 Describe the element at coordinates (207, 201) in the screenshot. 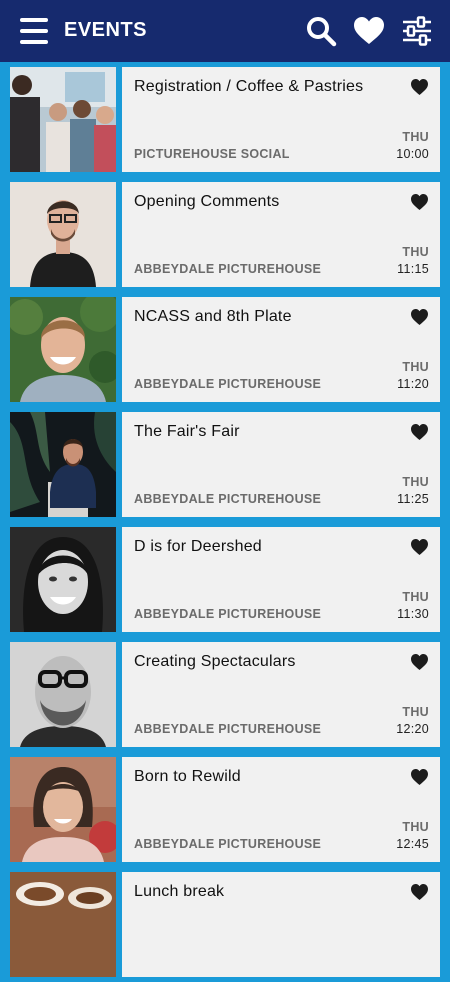

I see `event-title: Opening Comments` at that location.